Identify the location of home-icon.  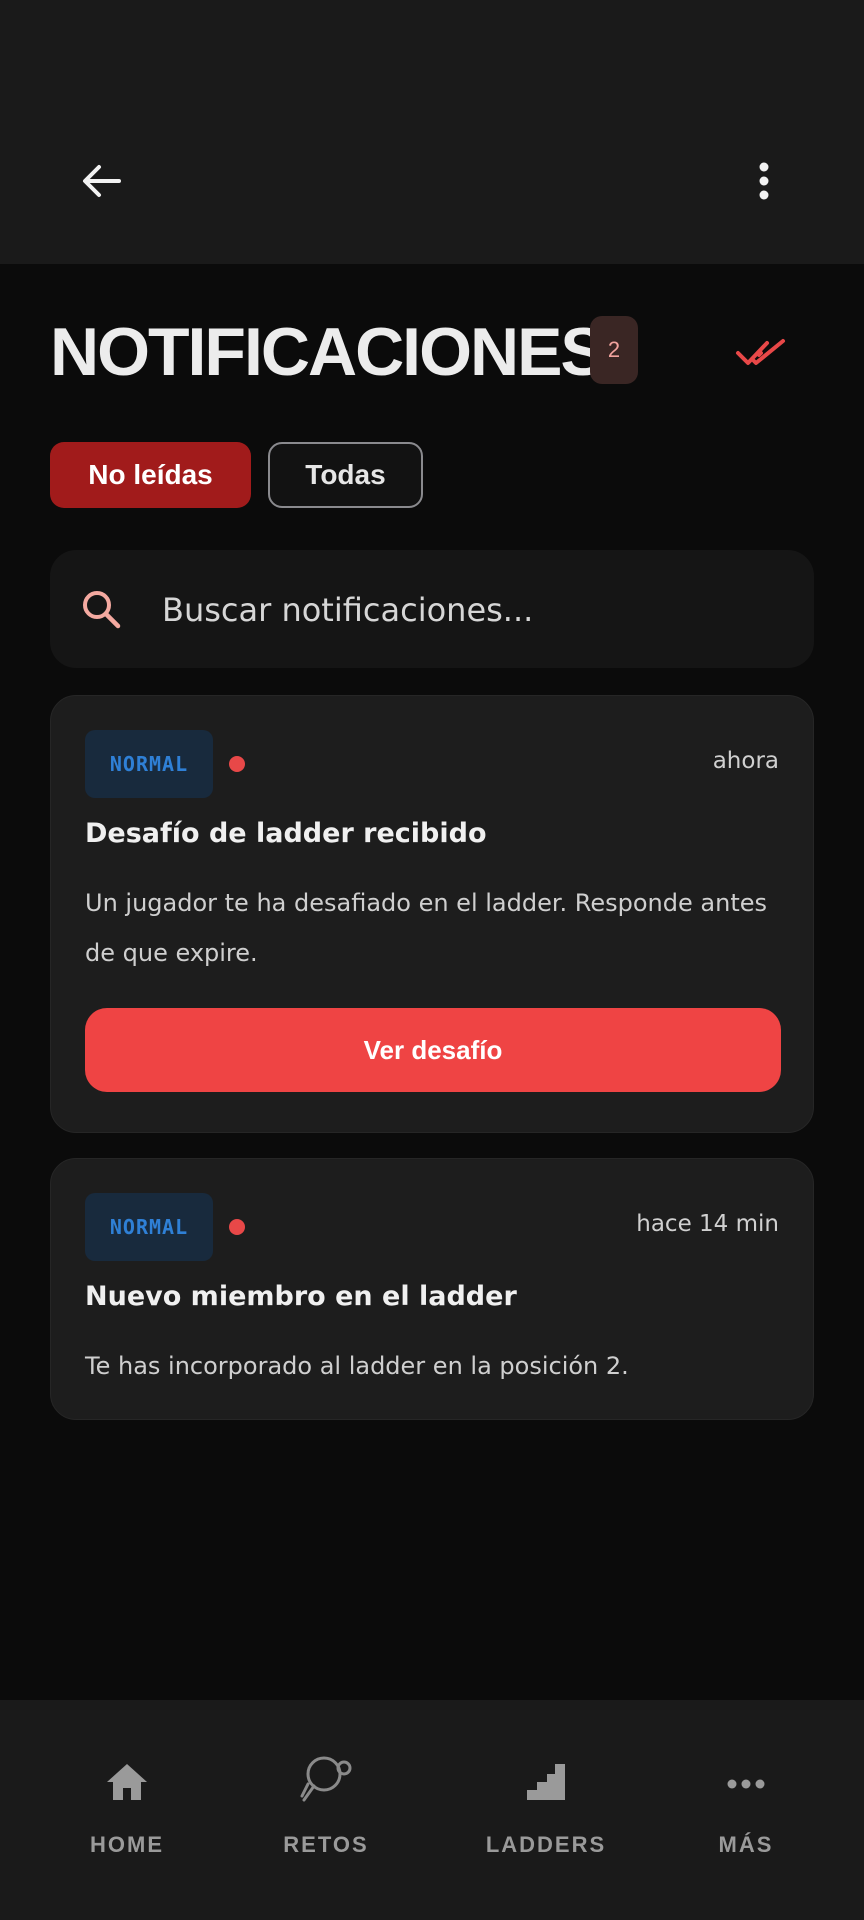
(127, 1782).